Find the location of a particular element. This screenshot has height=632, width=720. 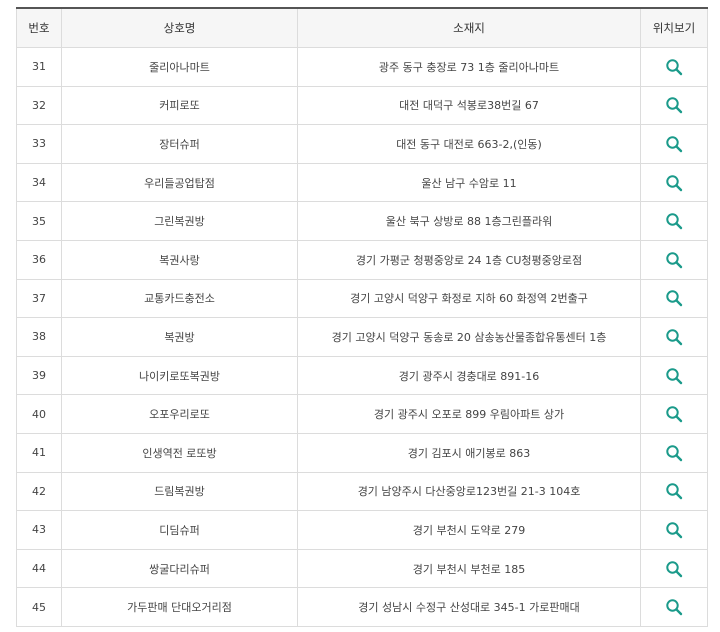

row-number: 32 is located at coordinates (39, 105).